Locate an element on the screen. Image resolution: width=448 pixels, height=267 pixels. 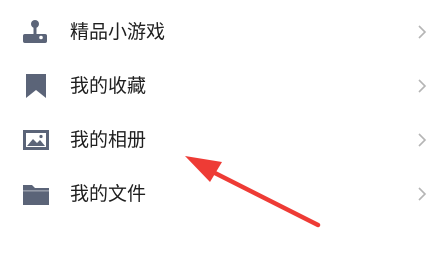
menu-item-label: 我的收藏 is located at coordinates (108, 86).